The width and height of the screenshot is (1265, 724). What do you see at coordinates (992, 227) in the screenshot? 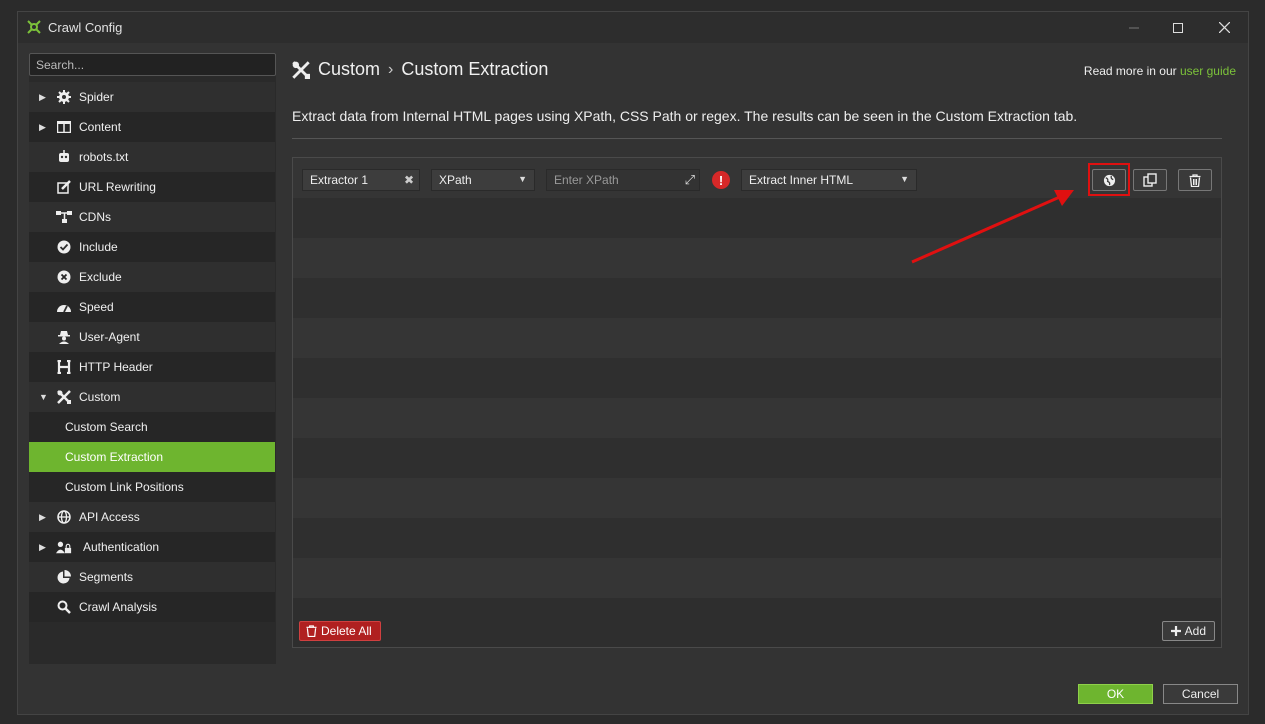
I see `annotation-arrow` at bounding box center [992, 227].